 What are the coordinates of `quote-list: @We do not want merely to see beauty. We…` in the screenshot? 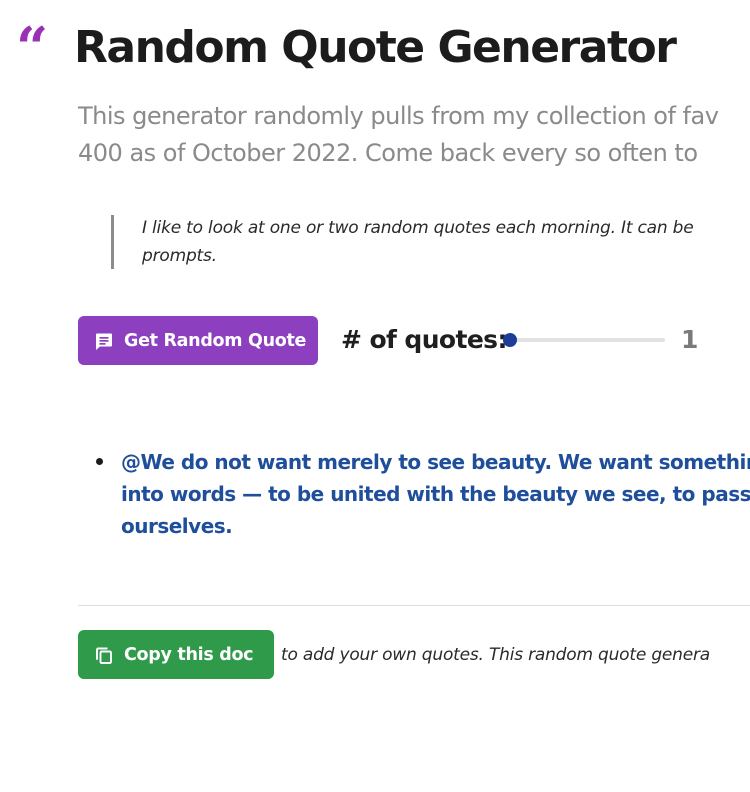 It's located at (414, 494).